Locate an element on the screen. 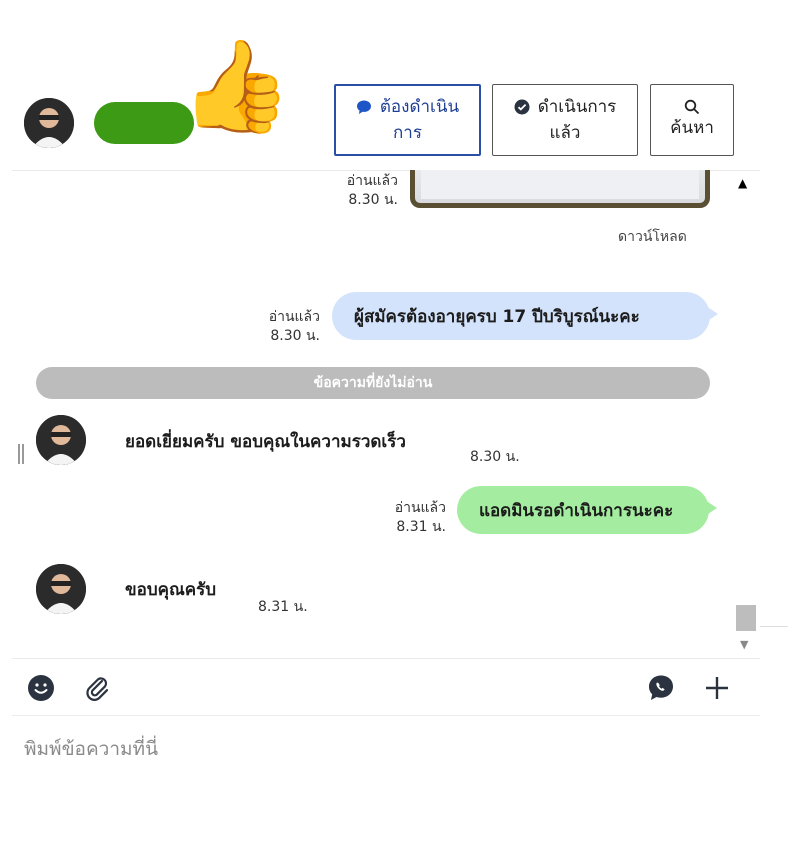  tab-needs-action: ต้องดำเนิน การ is located at coordinates (407, 120).